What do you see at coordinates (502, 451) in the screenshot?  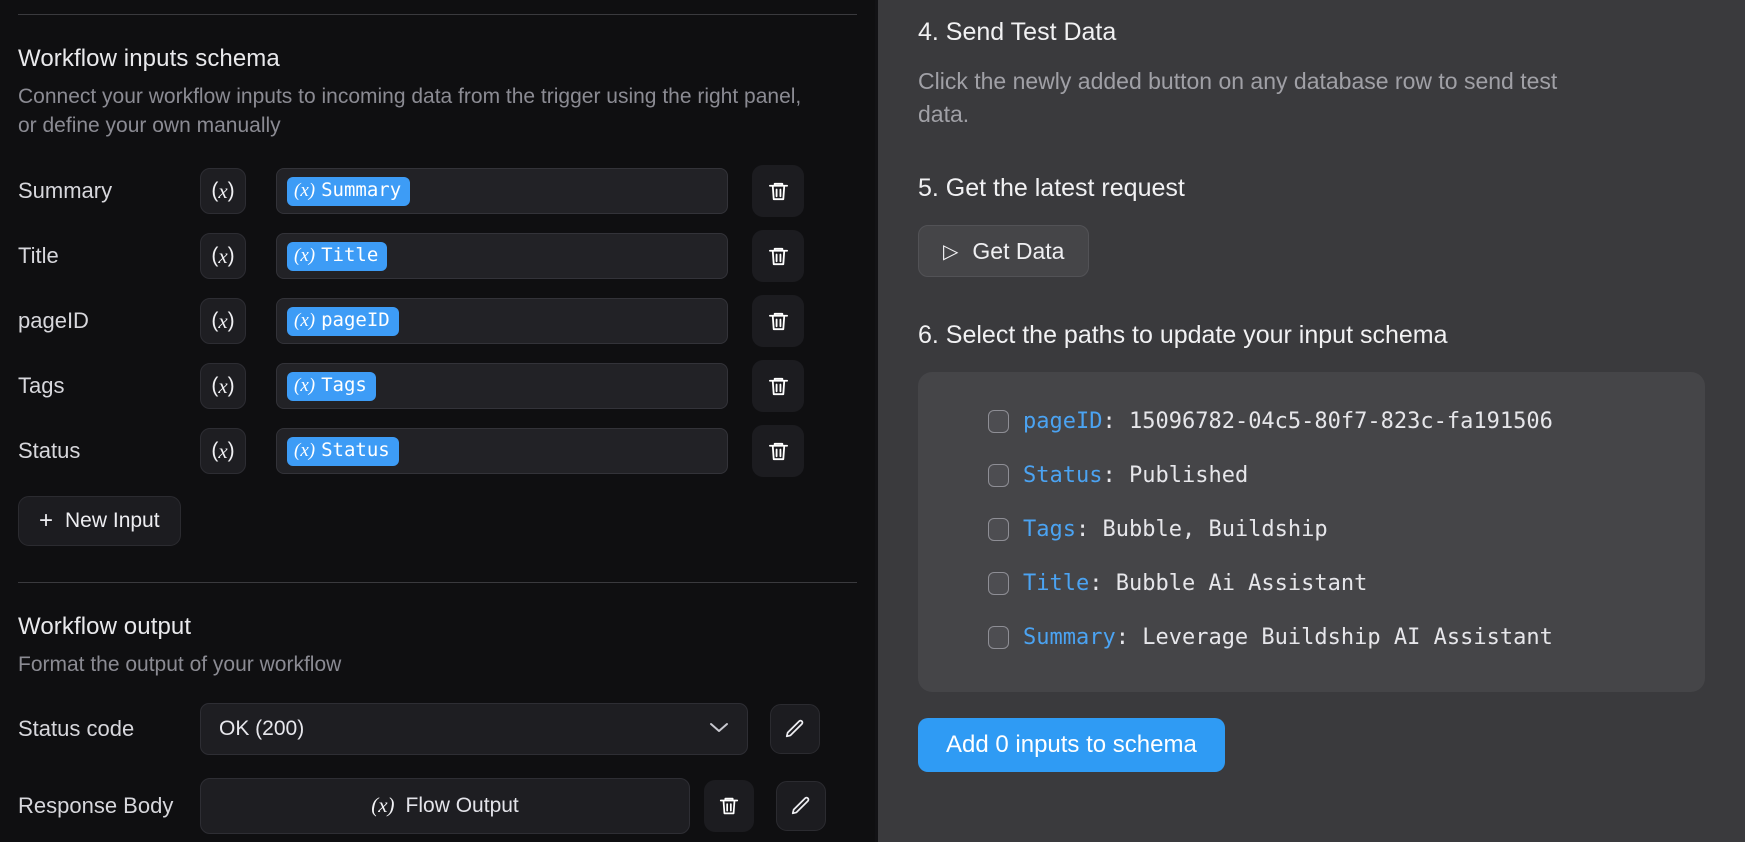 I see `input-value-field: (x) Status` at bounding box center [502, 451].